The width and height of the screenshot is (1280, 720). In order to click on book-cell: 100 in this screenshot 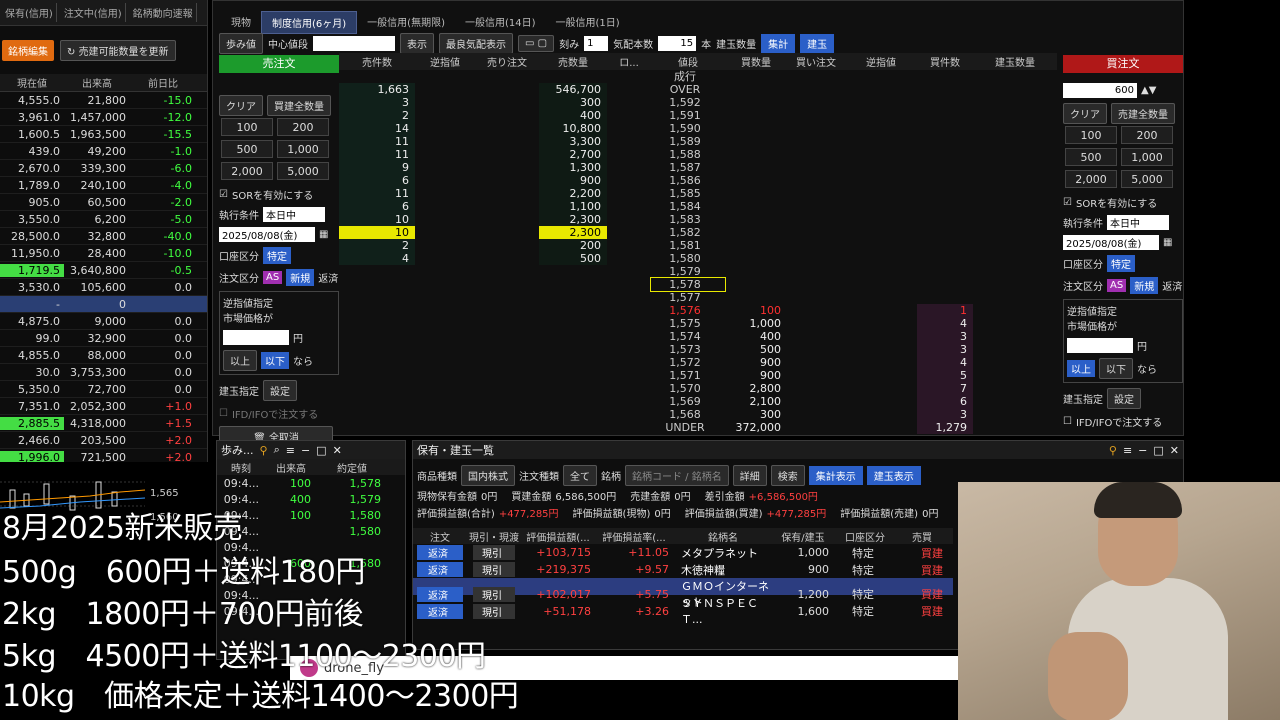, I will do `click(756, 310)`.